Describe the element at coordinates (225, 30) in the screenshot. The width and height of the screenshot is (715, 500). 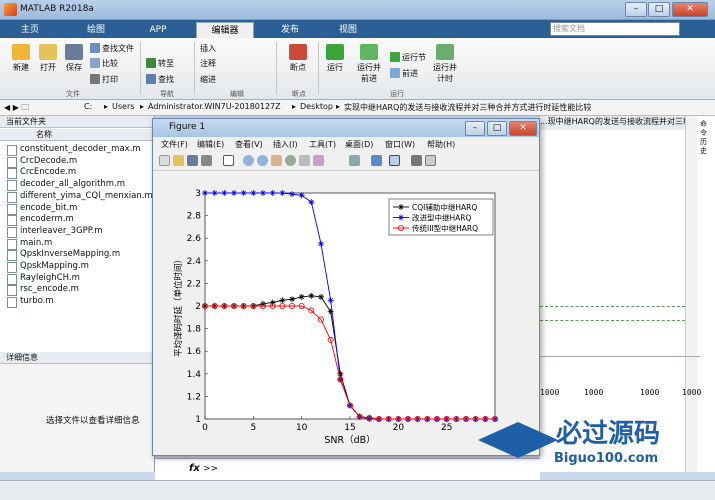
I see `tab-editor: 编辑器` at that location.